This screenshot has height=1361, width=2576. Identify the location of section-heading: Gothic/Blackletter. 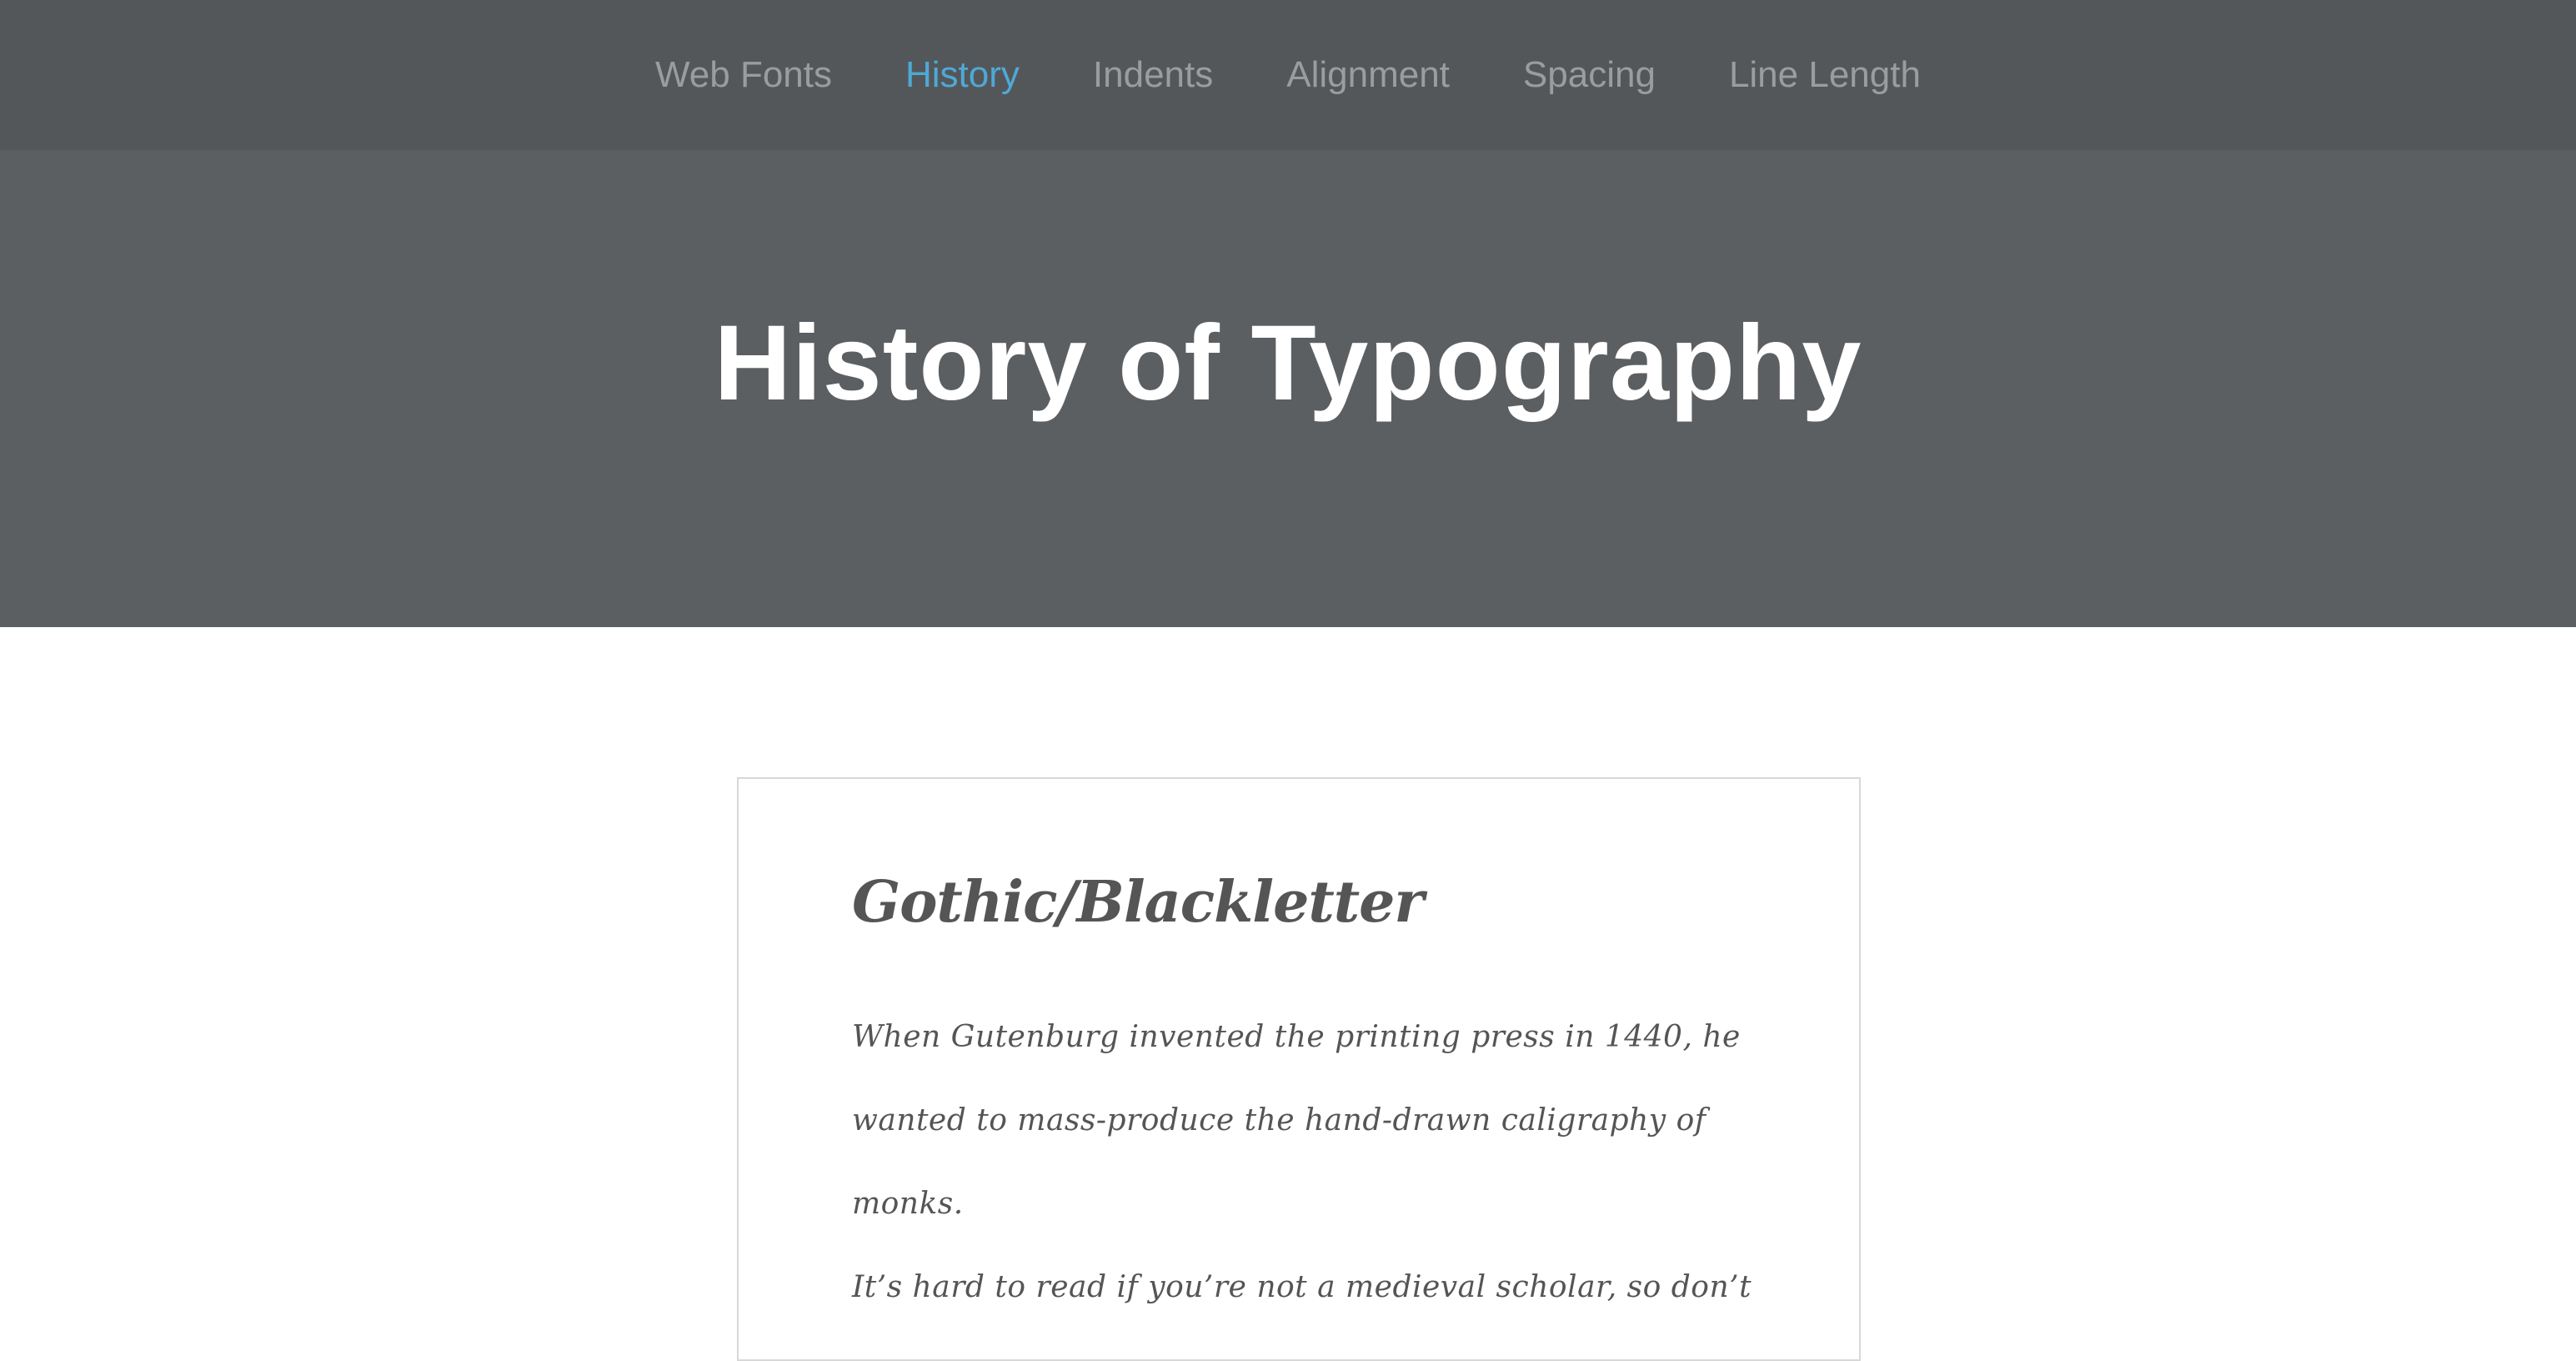
(1138, 903).